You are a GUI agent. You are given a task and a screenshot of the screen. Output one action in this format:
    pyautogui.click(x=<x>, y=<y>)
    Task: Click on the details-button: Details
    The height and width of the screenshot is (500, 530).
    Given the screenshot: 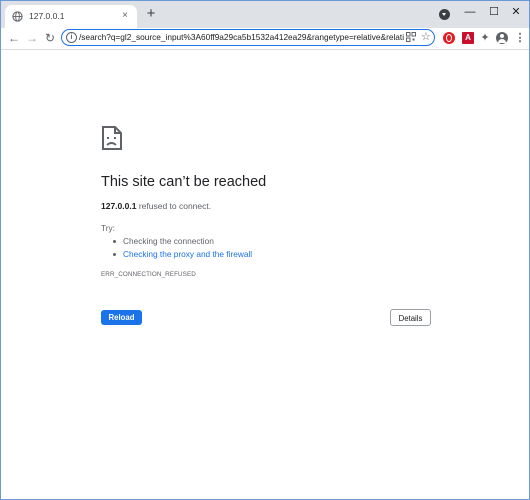 What is the action you would take?
    pyautogui.click(x=410, y=317)
    